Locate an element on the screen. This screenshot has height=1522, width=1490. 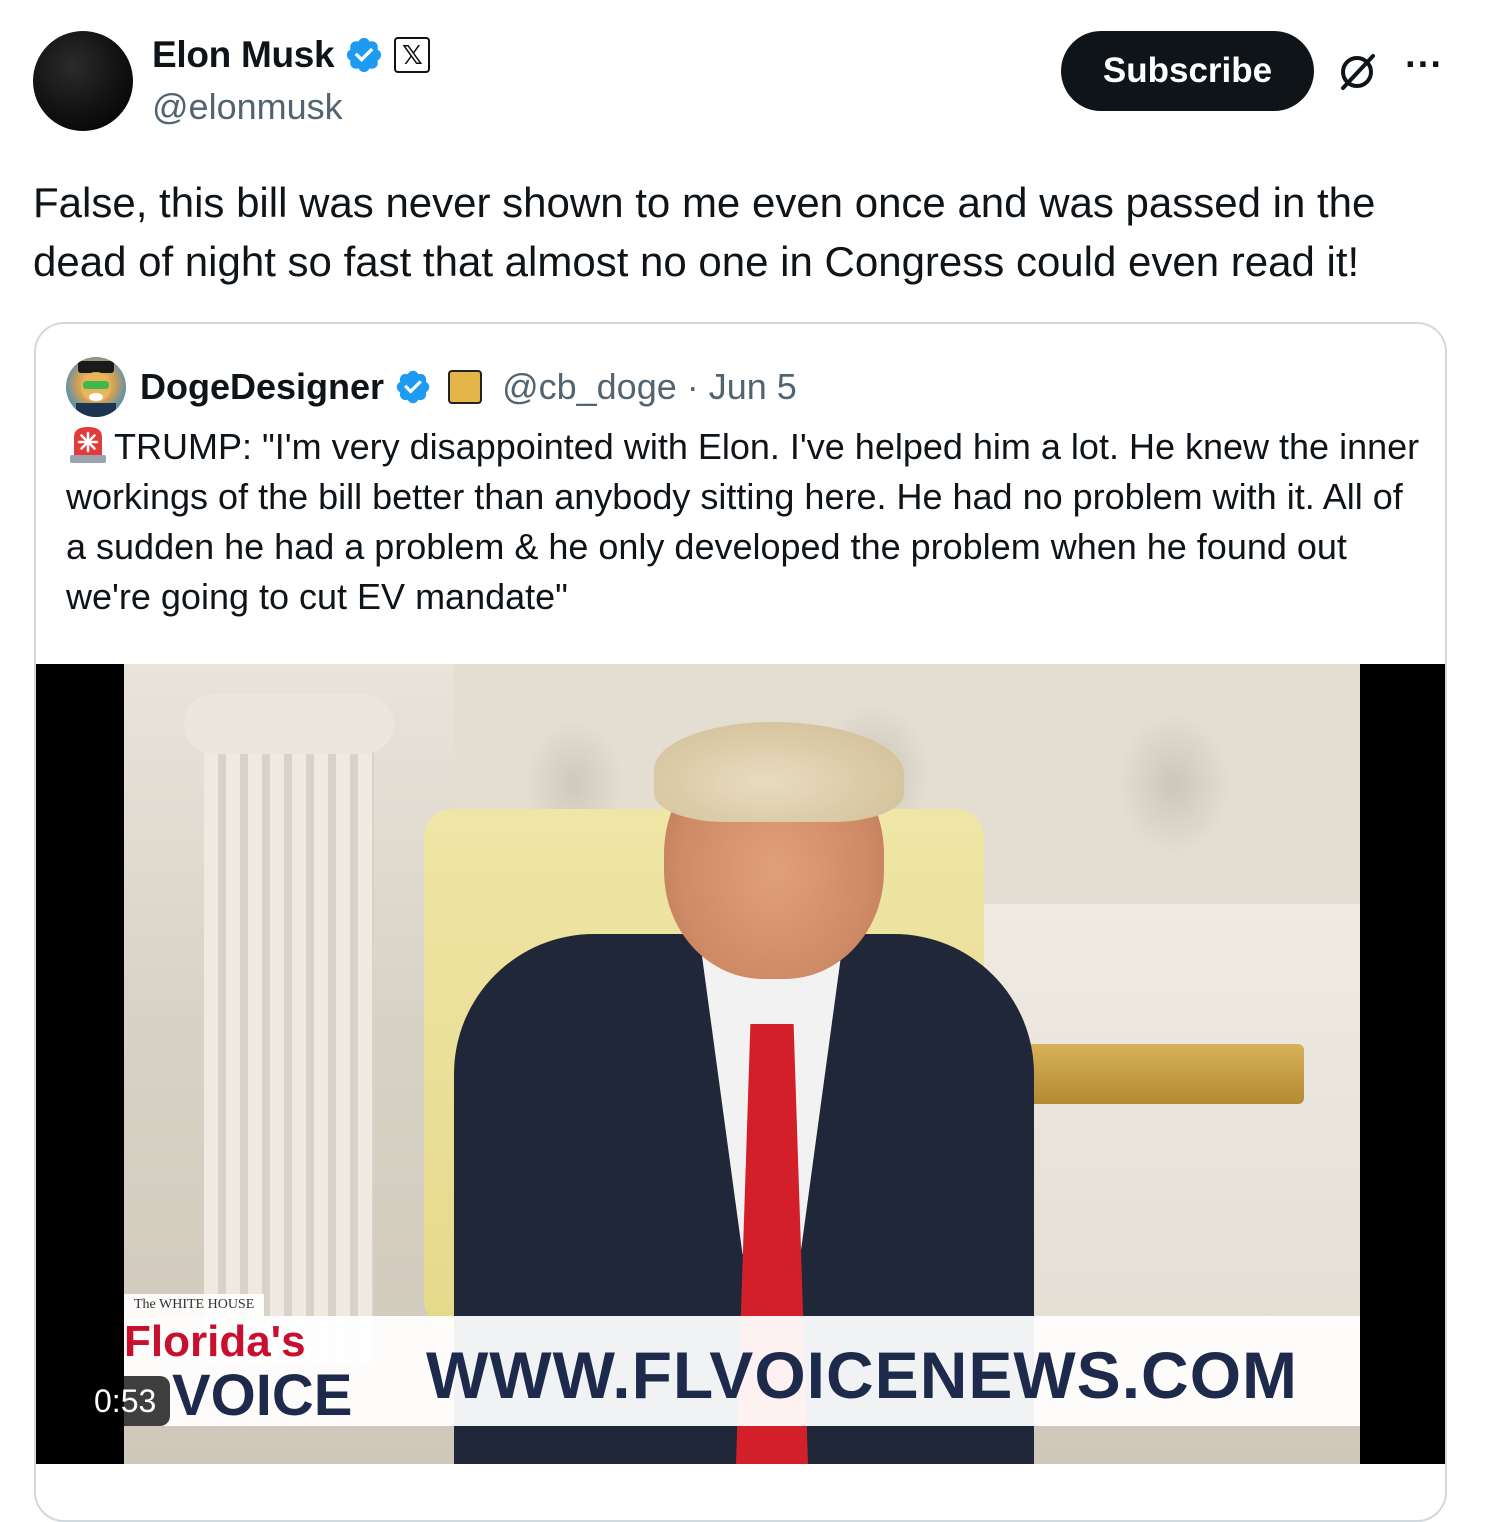
verified-badge-icon is located at coordinates (364, 55).